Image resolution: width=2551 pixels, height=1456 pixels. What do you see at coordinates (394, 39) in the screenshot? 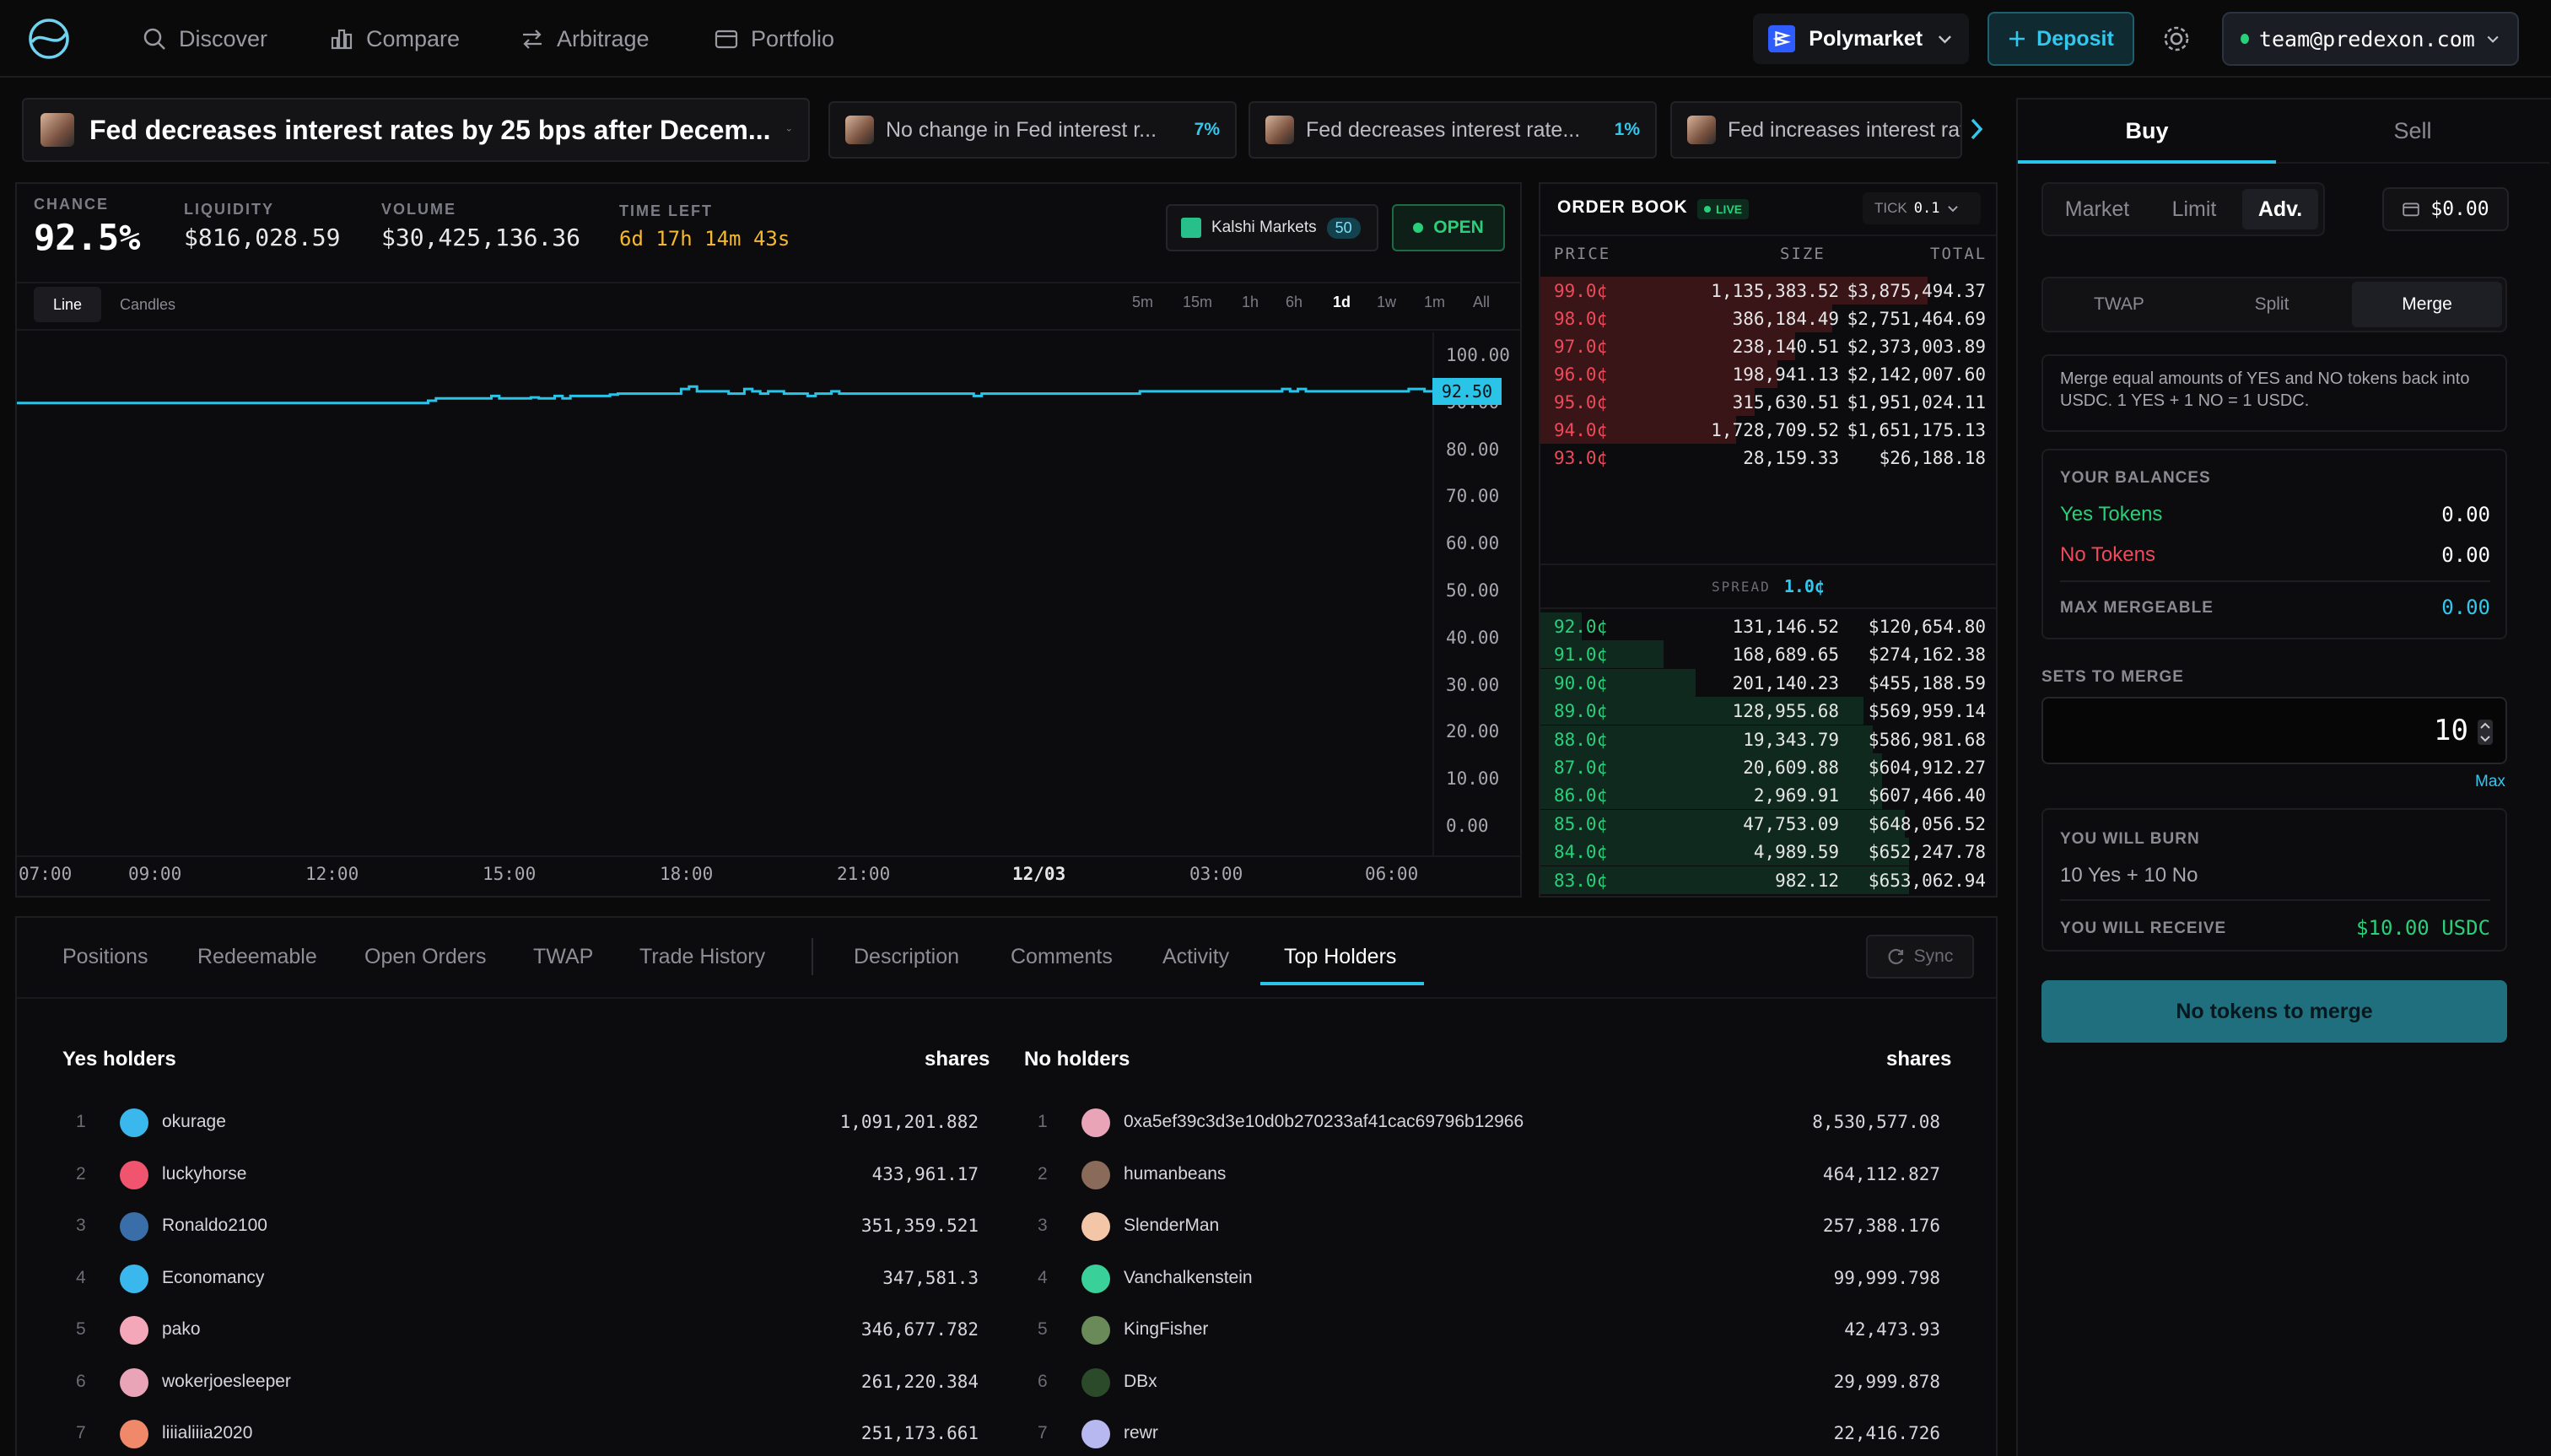
I see `nav-compare: Compare` at bounding box center [394, 39].